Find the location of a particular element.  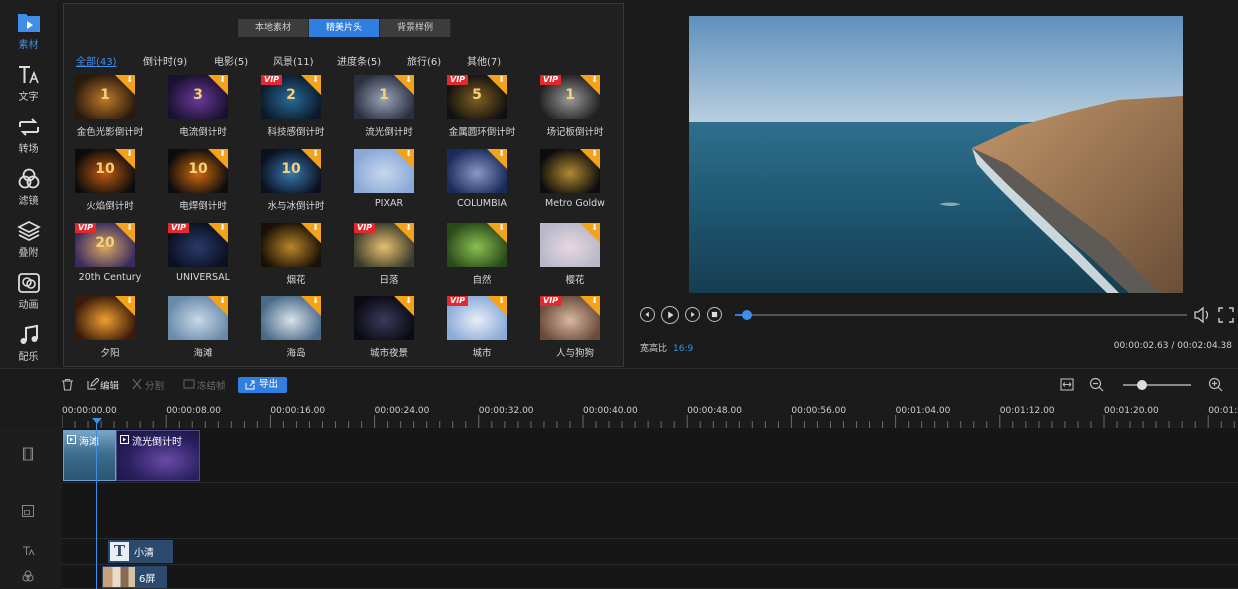

rail-item-animation: 动画 is located at coordinates (28, 290).